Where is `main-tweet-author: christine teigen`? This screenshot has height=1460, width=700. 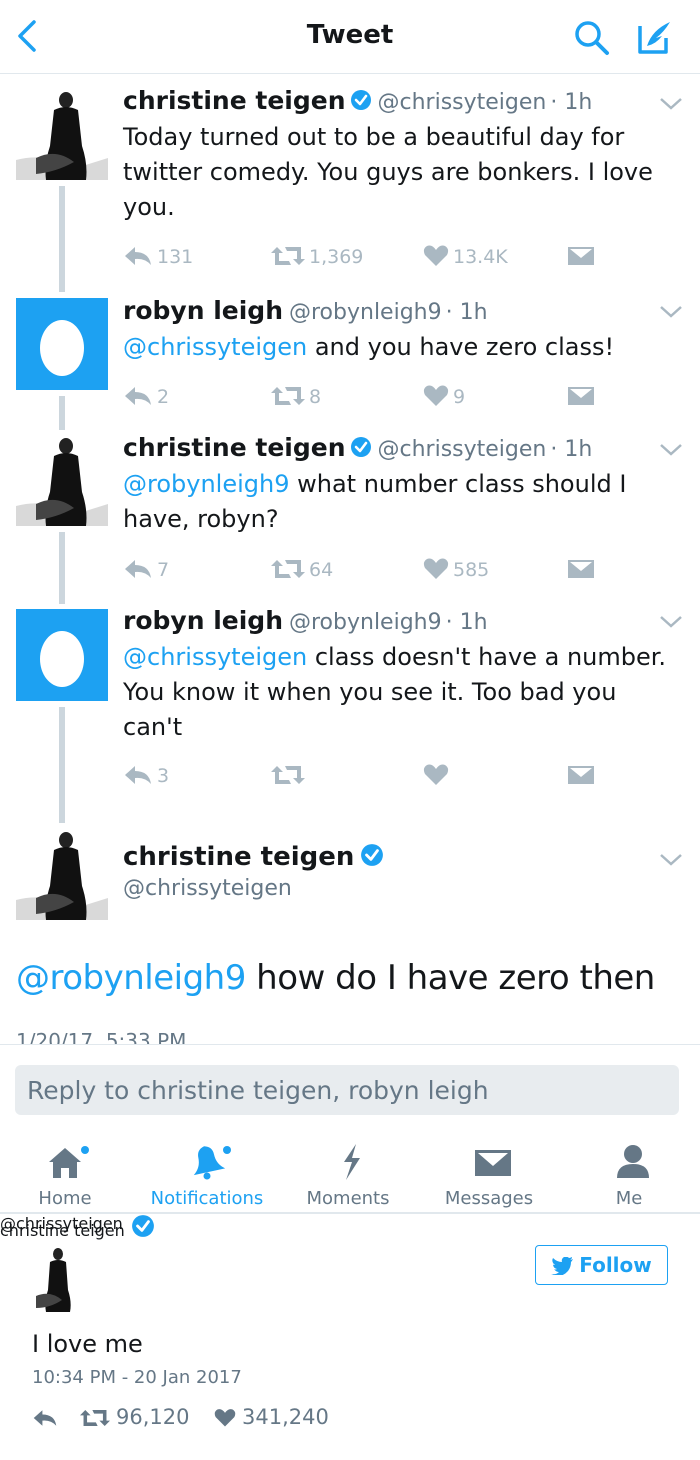 main-tweet-author: christine teigen is located at coordinates (253, 857).